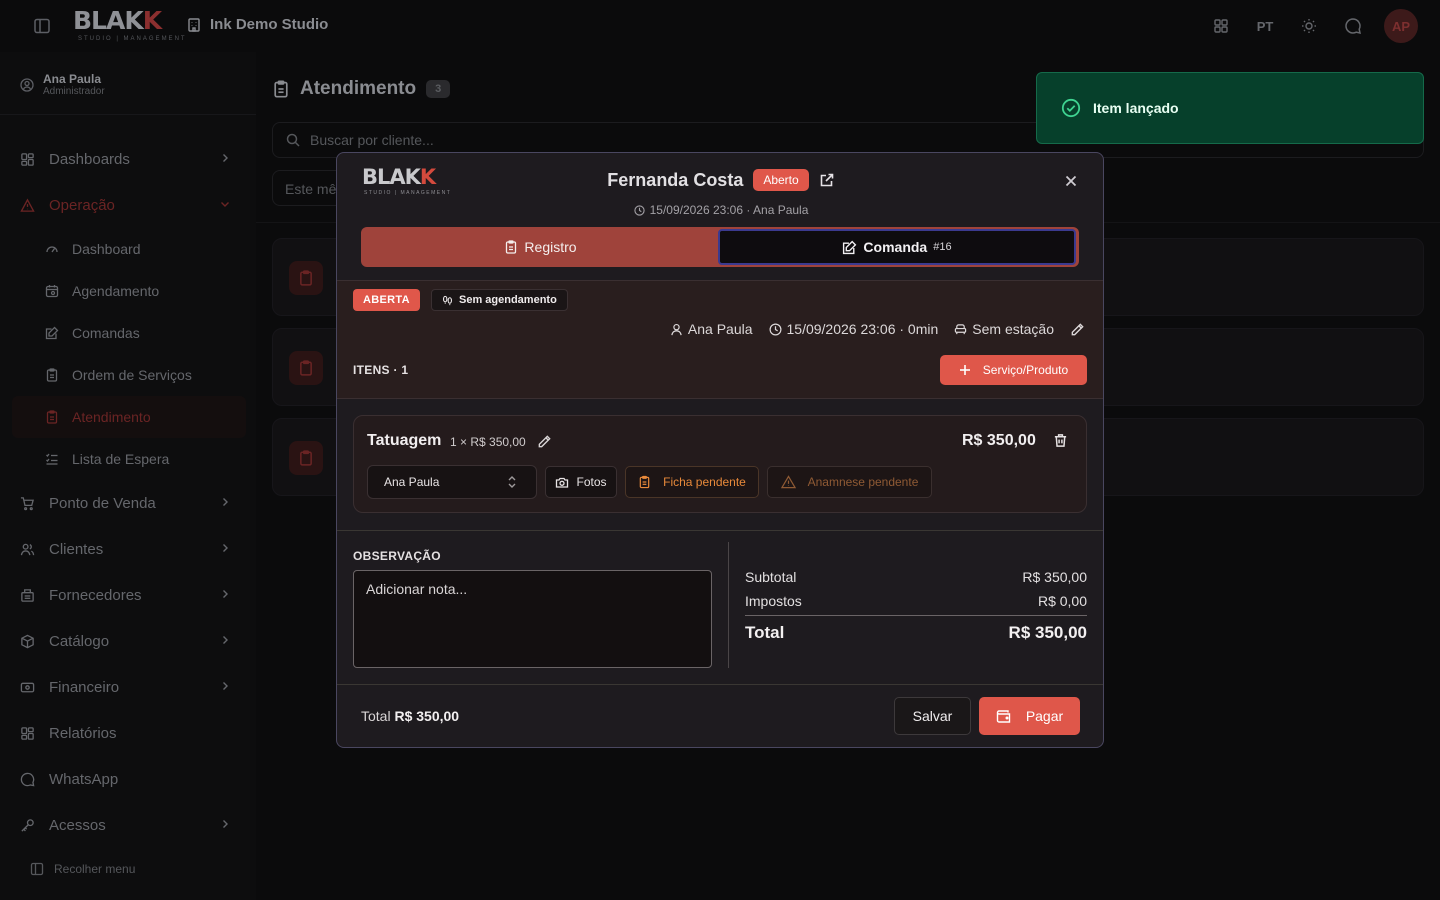  I want to click on footer-total-label: Total, so click(376, 716).